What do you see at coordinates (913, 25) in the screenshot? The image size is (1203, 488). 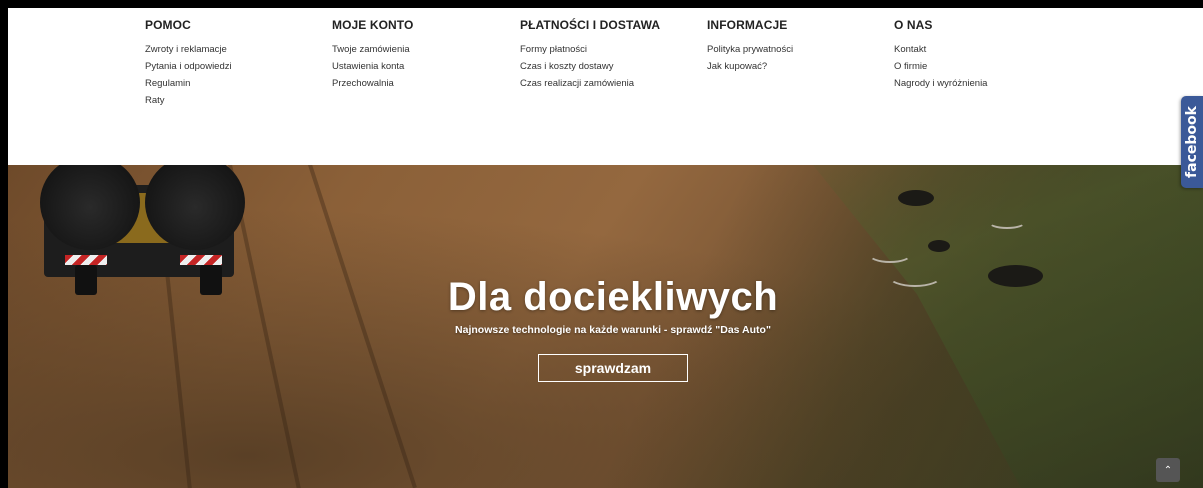 I see `footer-column-title: O NAS` at bounding box center [913, 25].